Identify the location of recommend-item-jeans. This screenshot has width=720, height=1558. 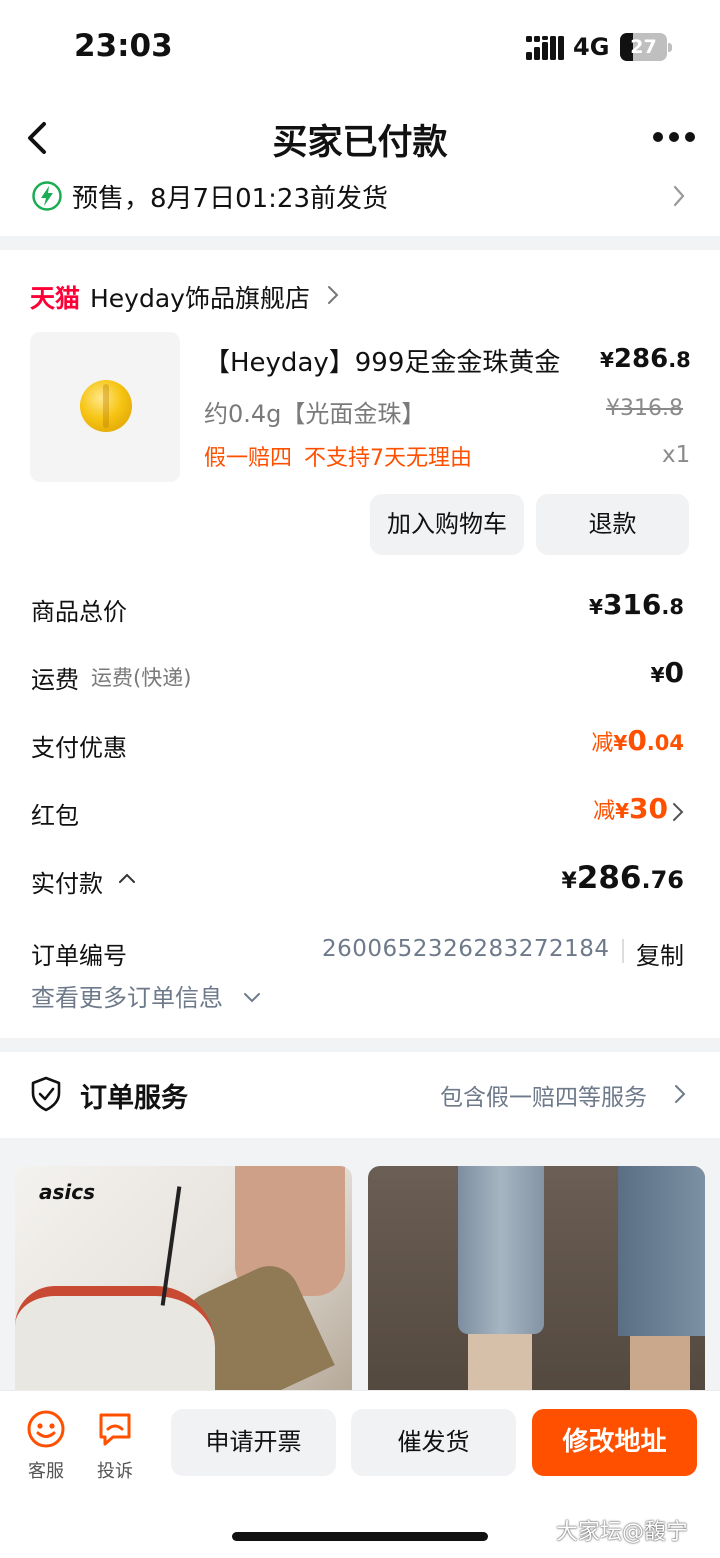
(536, 1278).